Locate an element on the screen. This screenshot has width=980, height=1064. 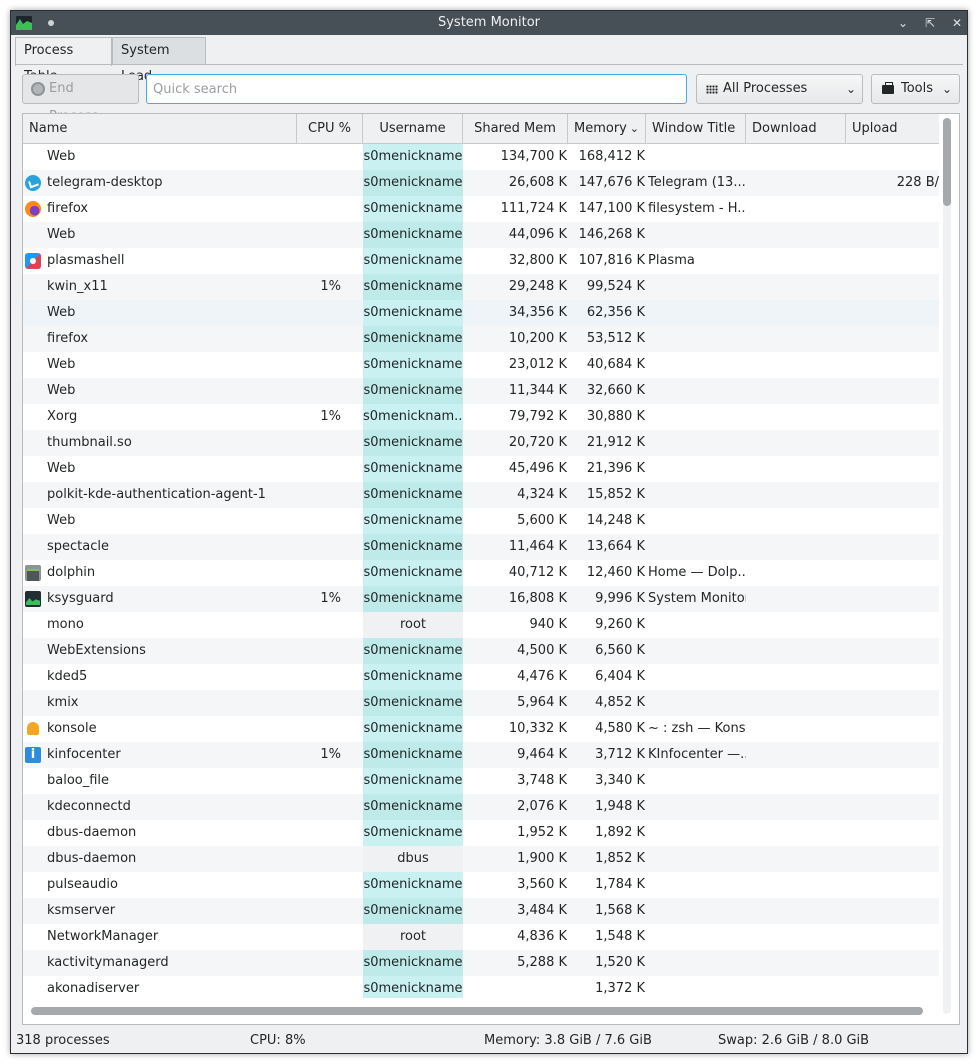
vertical-scrollbar-thumb is located at coordinates (947, 162).